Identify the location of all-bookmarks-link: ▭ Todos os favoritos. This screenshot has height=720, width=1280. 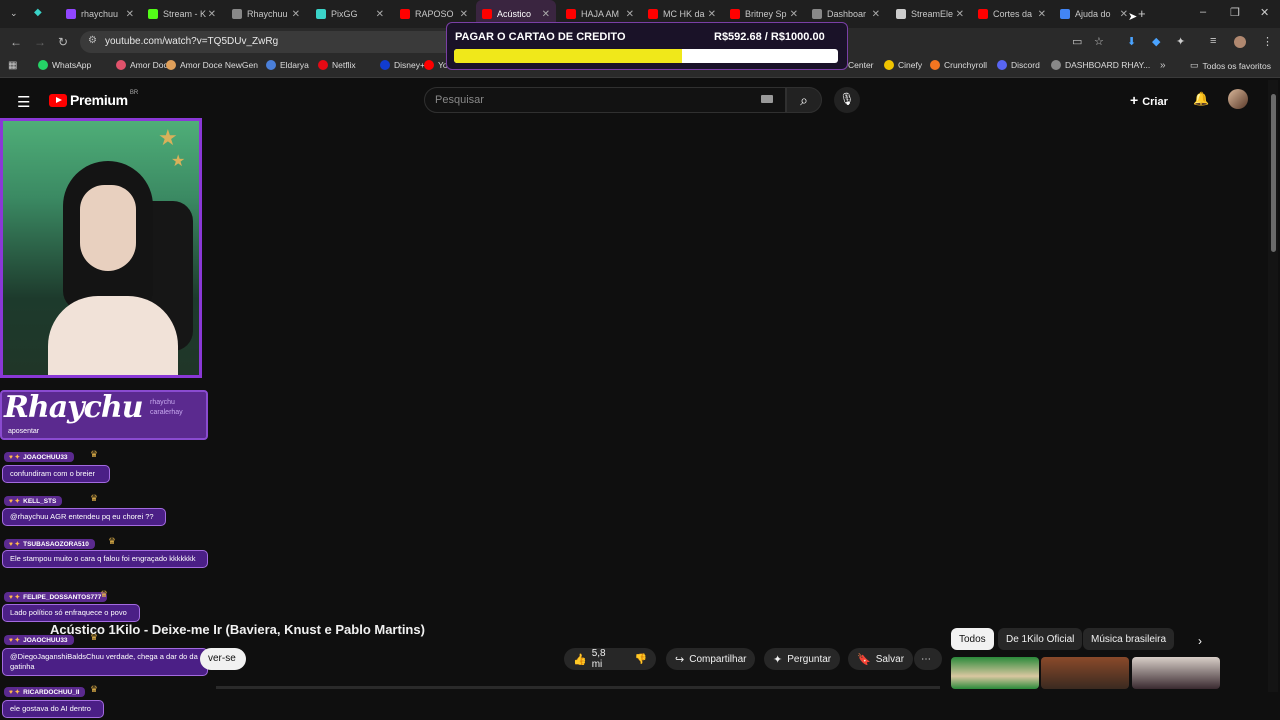
(1230, 65).